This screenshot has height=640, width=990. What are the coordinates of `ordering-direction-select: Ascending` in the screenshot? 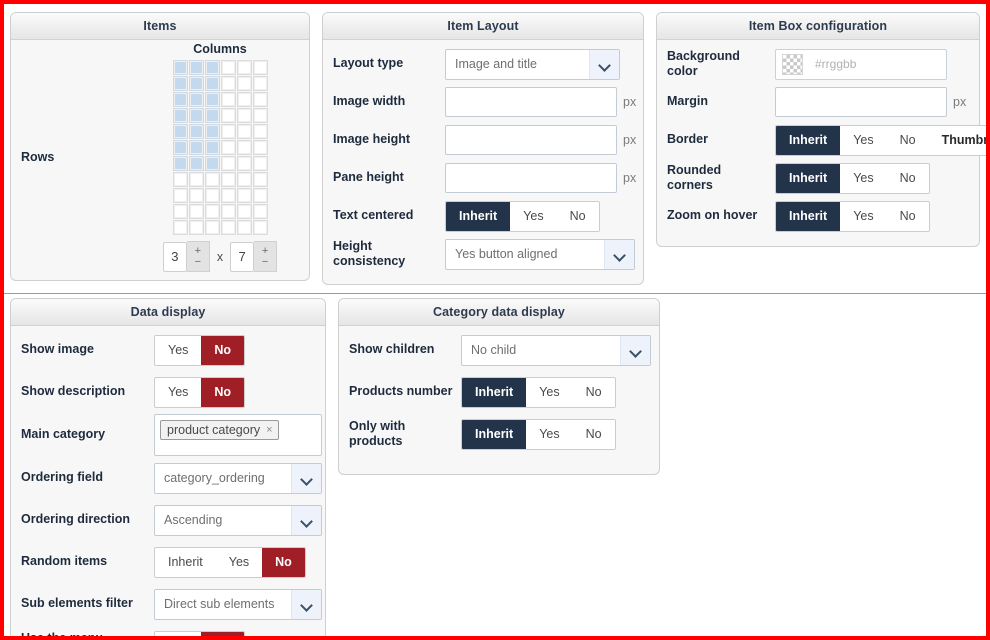 It's located at (238, 520).